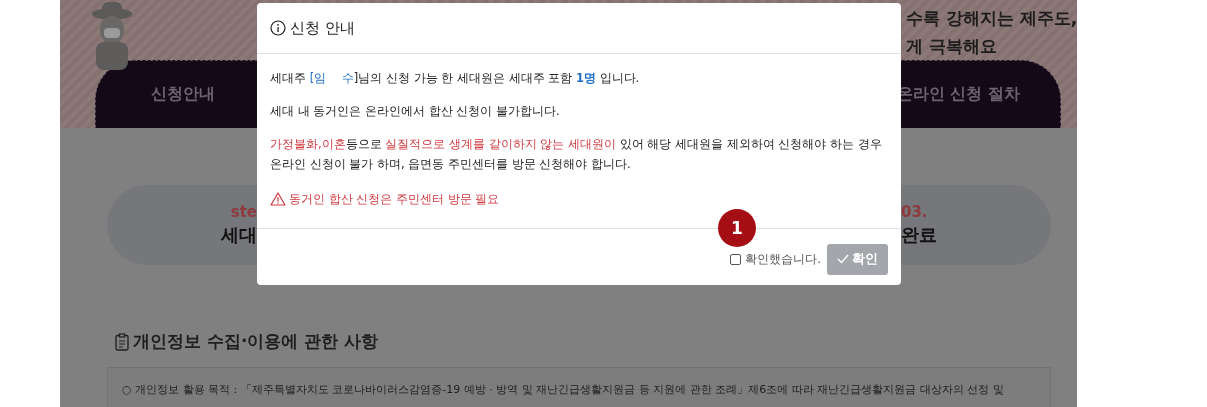 This screenshot has height=407, width=1207. What do you see at coordinates (394, 199) in the screenshot?
I see `warning-text: 동거인 합산 신청은 주민센터 방문 필요` at bounding box center [394, 199].